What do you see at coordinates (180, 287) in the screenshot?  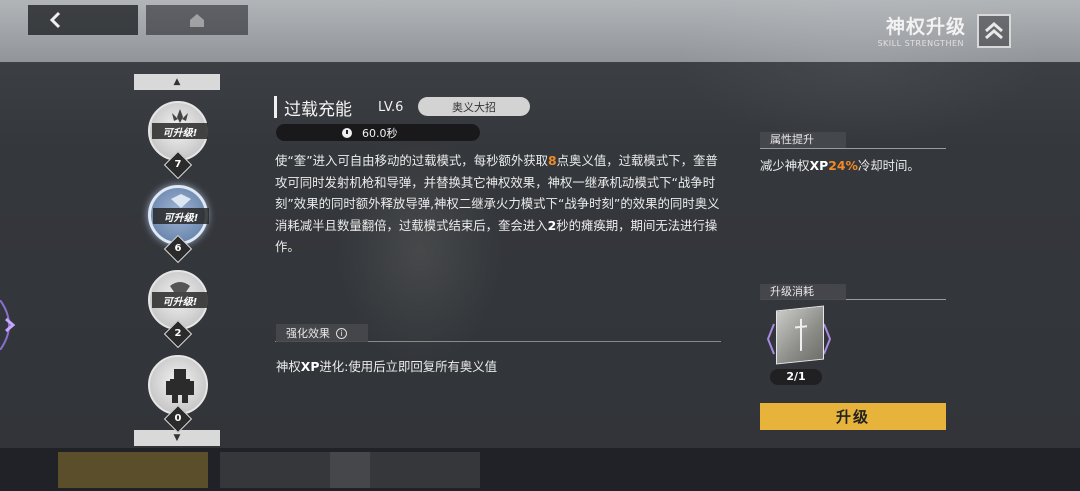 I see `emblem-icon` at bounding box center [180, 287].